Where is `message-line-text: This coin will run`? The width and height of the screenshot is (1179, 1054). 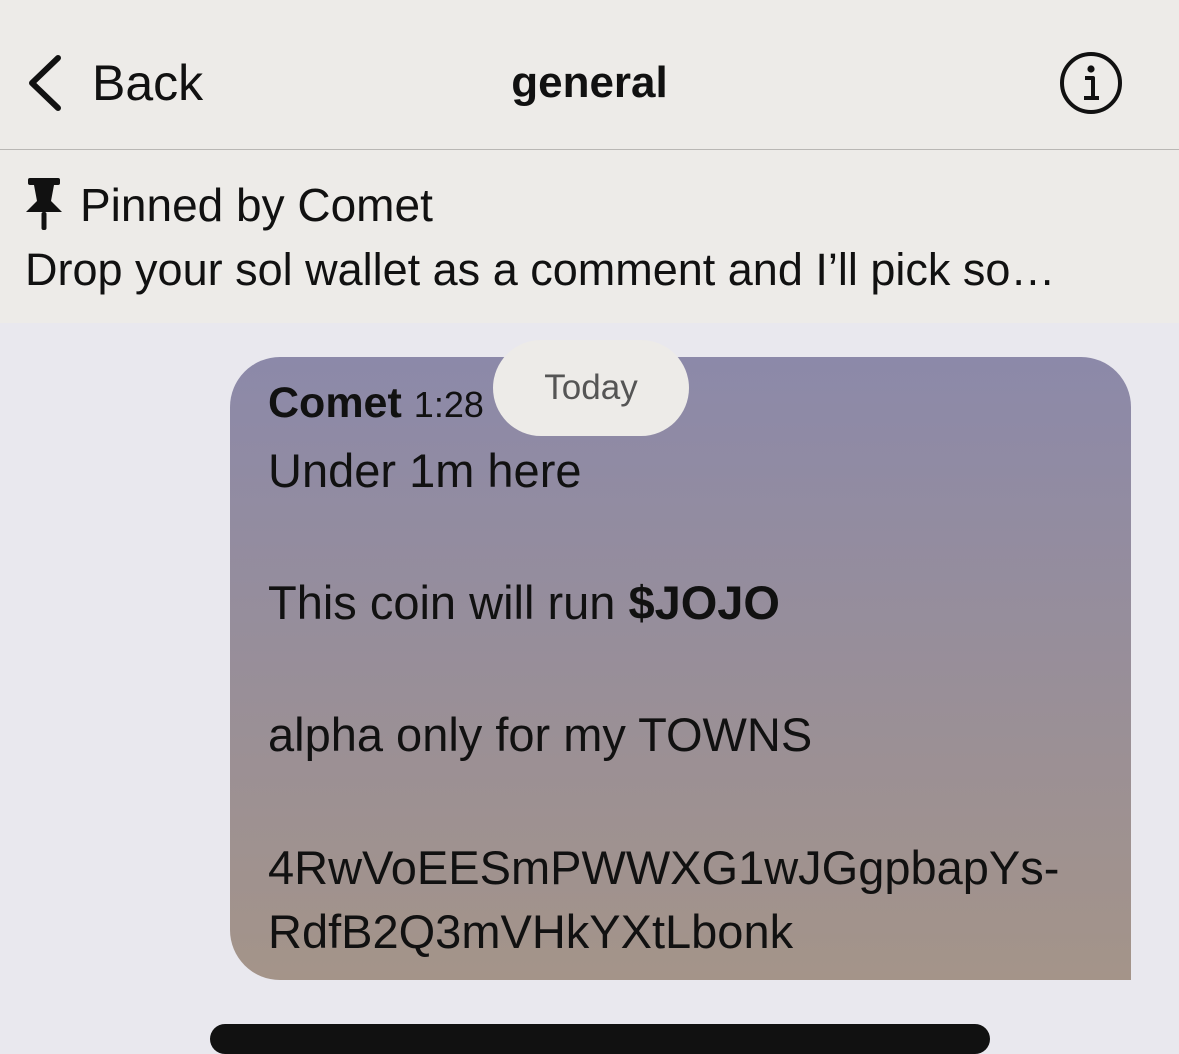
message-line-text: This coin will run is located at coordinates (448, 602).